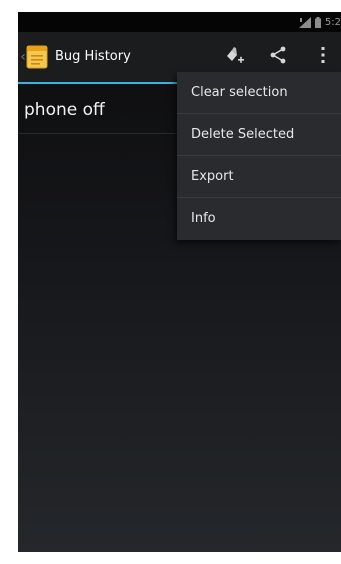 The image size is (341, 564). I want to click on menu-item-info: Info, so click(259, 219).